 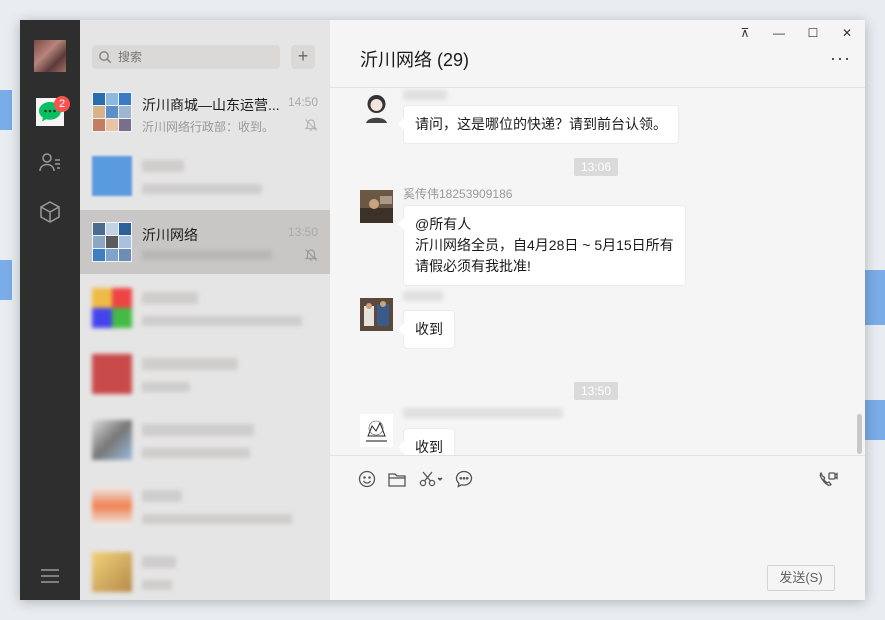 What do you see at coordinates (415, 60) in the screenshot?
I see `chat-title: 沂川网络 (29)` at bounding box center [415, 60].